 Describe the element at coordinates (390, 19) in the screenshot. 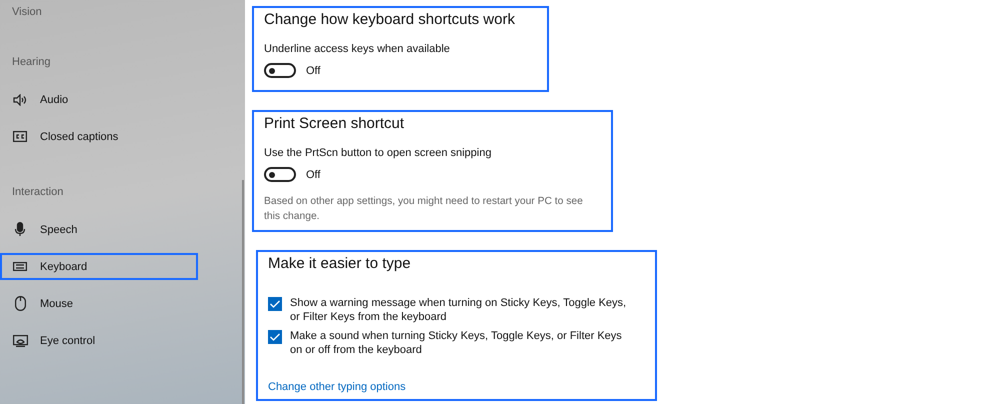

I see `section-heading: Change how keyboard shortcuts work` at that location.